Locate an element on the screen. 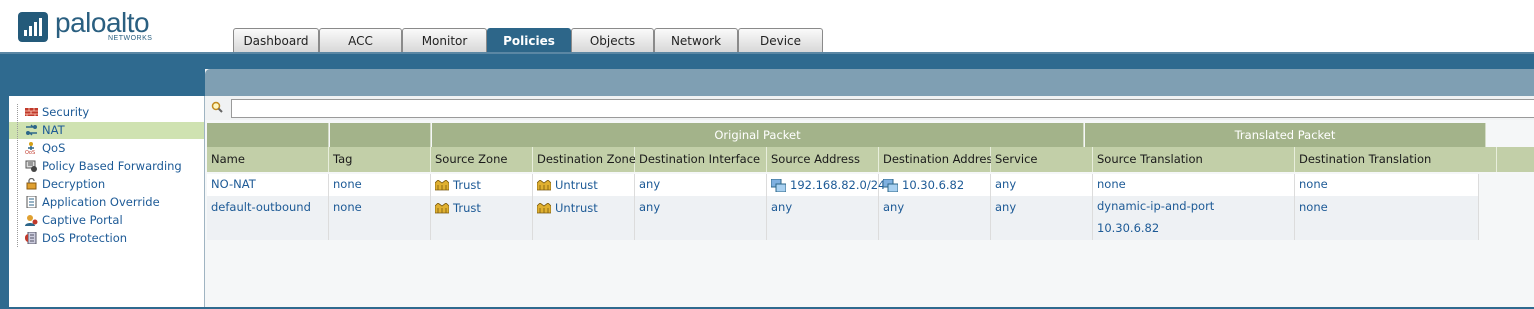 The height and width of the screenshot is (309, 1534). sidebar-item-label: Application Override is located at coordinates (101, 202).